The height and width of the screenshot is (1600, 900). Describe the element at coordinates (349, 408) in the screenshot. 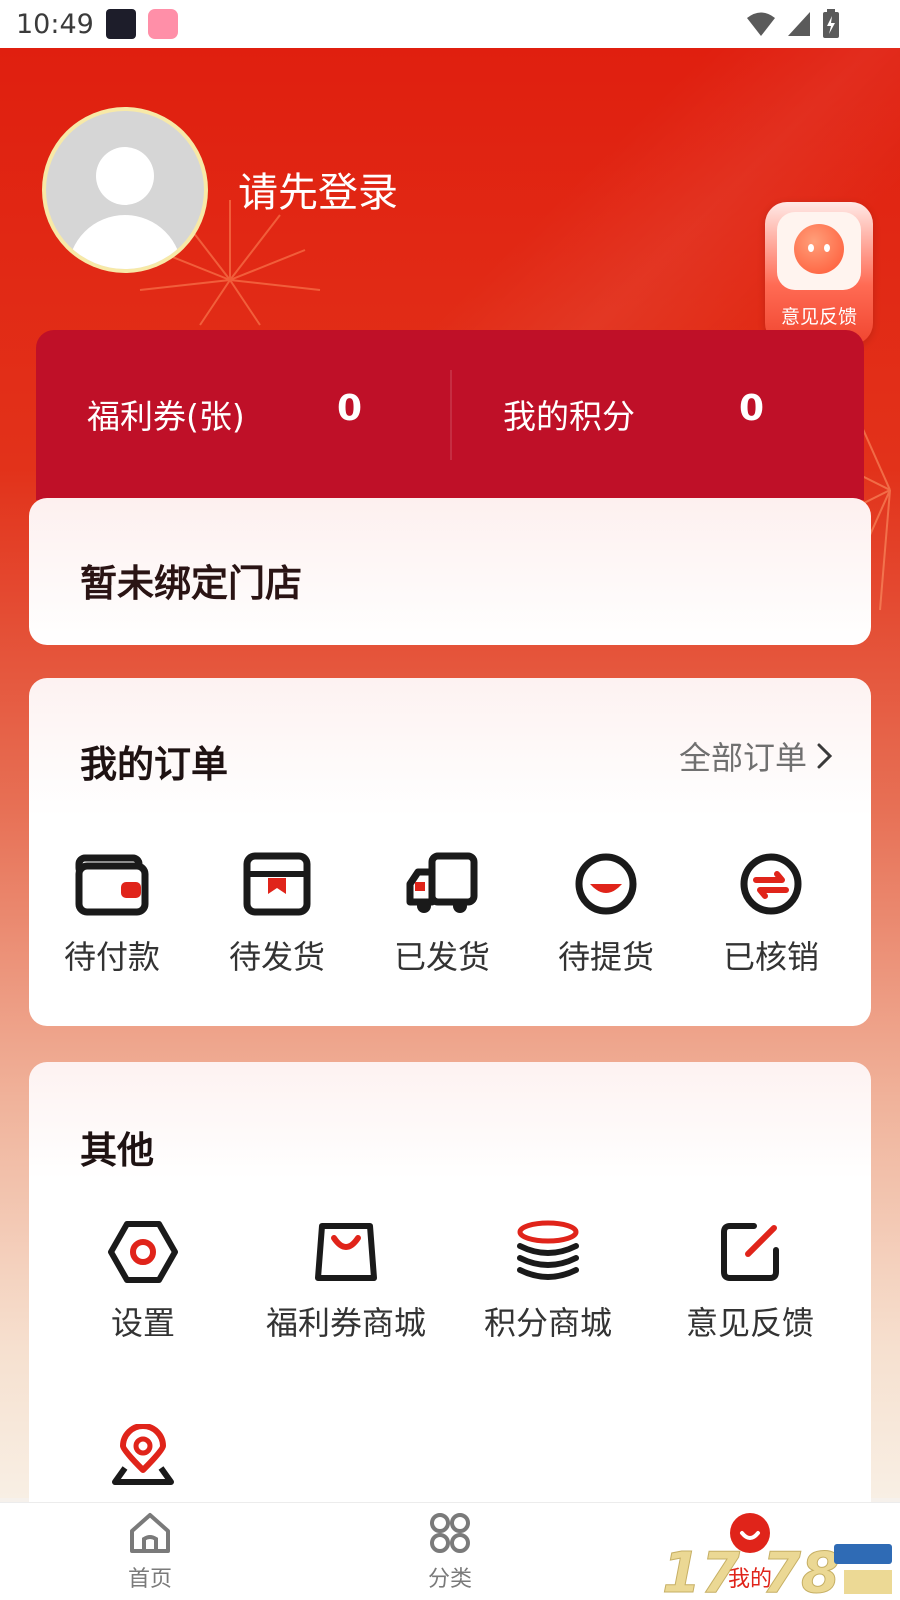

I see `coupons-value: 0` at that location.